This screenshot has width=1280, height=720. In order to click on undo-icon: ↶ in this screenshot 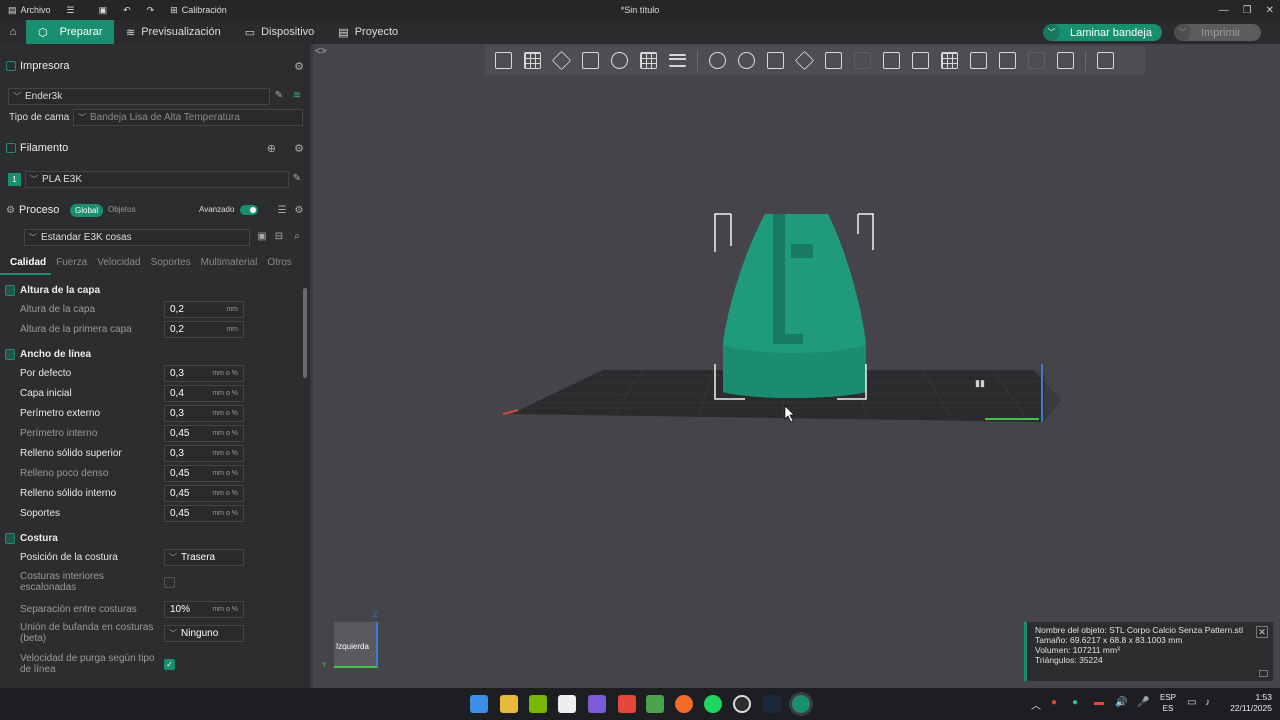, I will do `click(127, 10)`.